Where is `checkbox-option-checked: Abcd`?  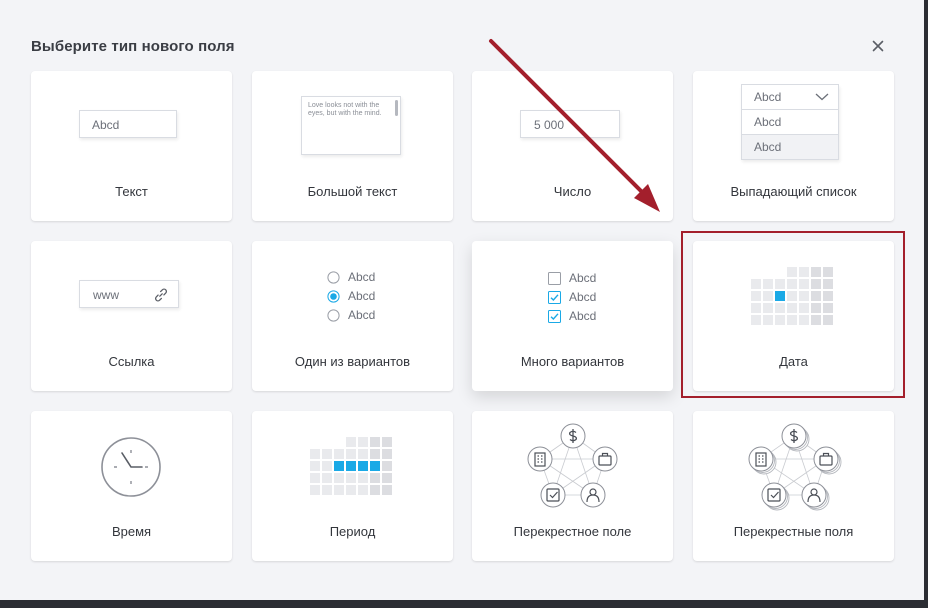
checkbox-option-checked: Abcd is located at coordinates (572, 316).